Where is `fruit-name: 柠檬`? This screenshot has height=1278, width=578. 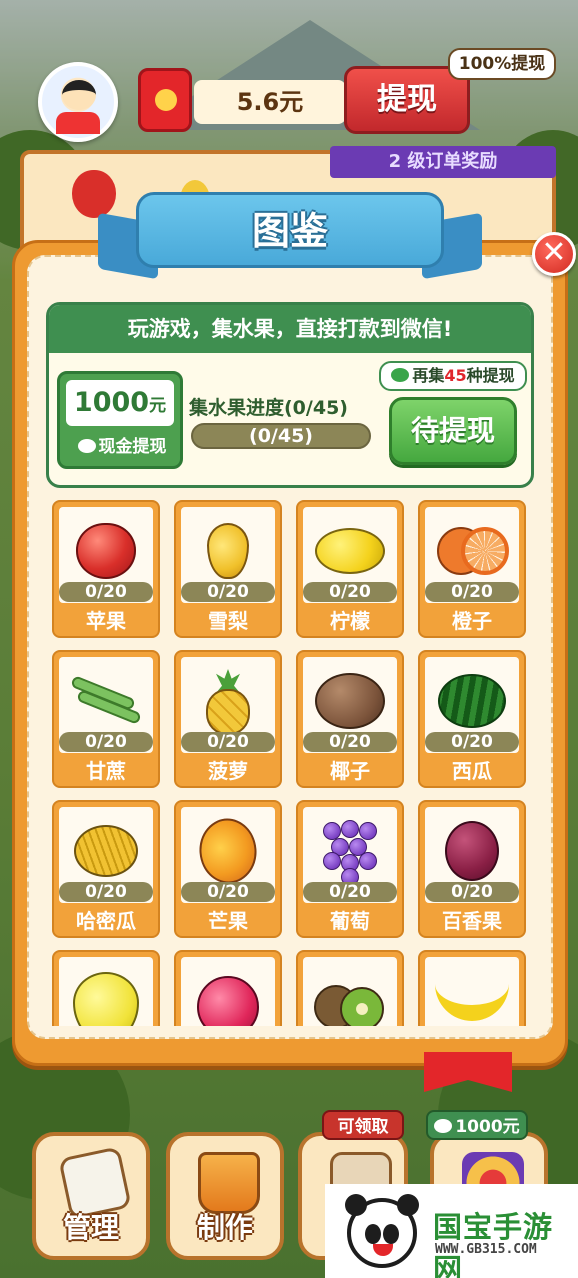
fruit-name: 柠檬 is located at coordinates (350, 621).